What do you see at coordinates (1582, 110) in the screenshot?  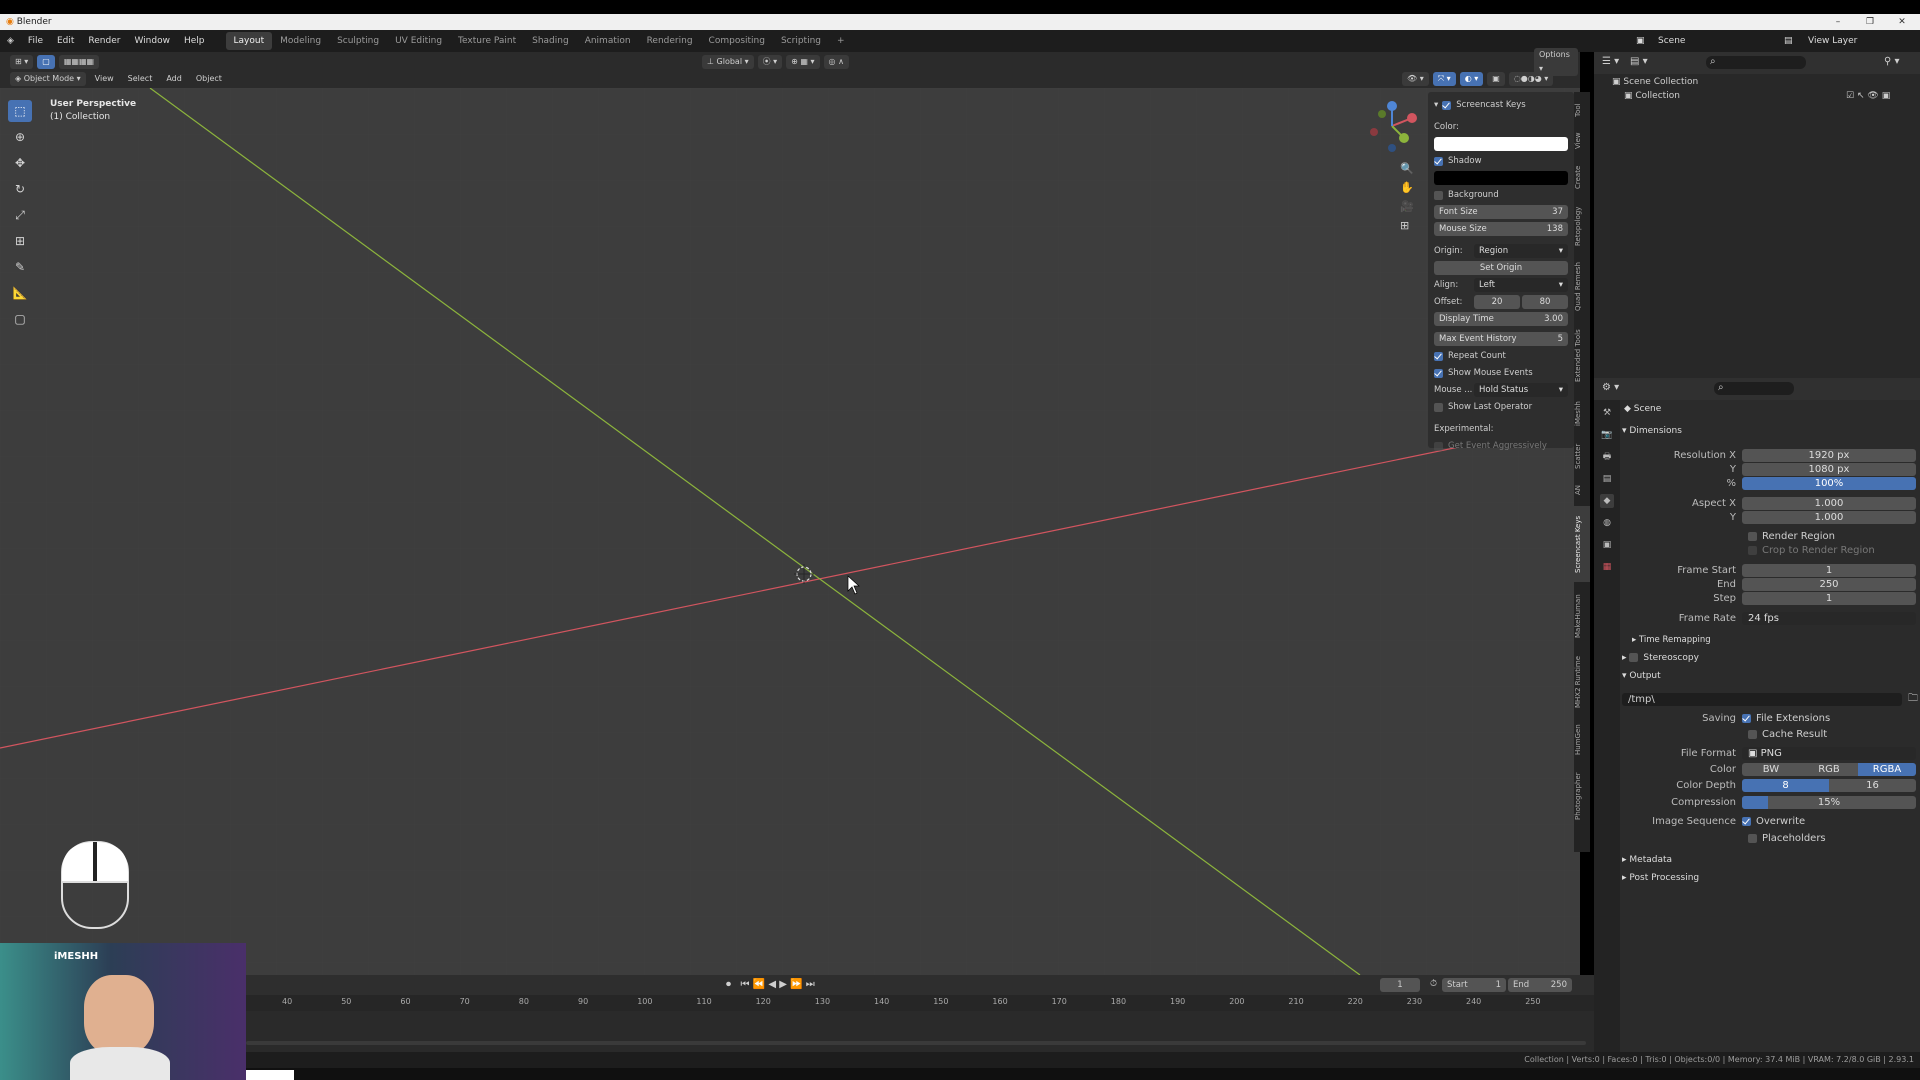 I see `sidebar-tab-tool: Tool` at bounding box center [1582, 110].